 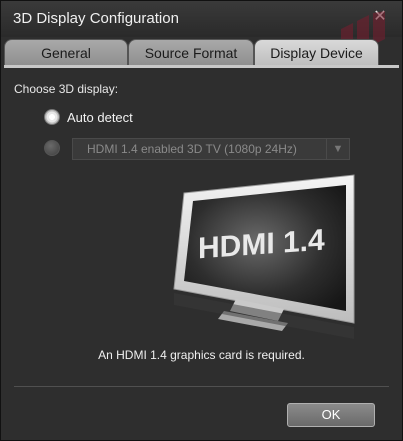 What do you see at coordinates (52, 117) in the screenshot?
I see `auto-detect-radio` at bounding box center [52, 117].